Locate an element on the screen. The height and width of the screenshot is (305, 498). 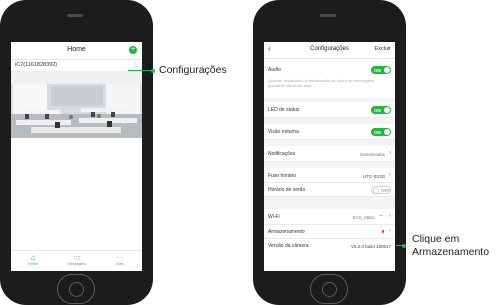
tab-home-label: Home is located at coordinates (33, 264).